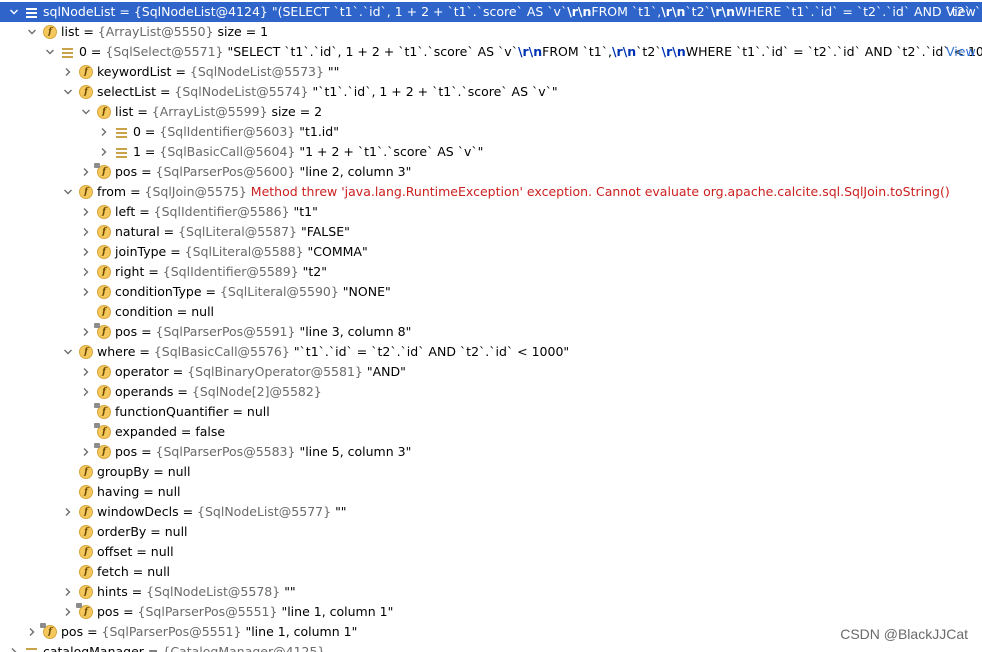  Describe the element at coordinates (491, 32) in the screenshot. I see `tree-row-list: f list = {ArrayList@5550} size = 1` at that location.